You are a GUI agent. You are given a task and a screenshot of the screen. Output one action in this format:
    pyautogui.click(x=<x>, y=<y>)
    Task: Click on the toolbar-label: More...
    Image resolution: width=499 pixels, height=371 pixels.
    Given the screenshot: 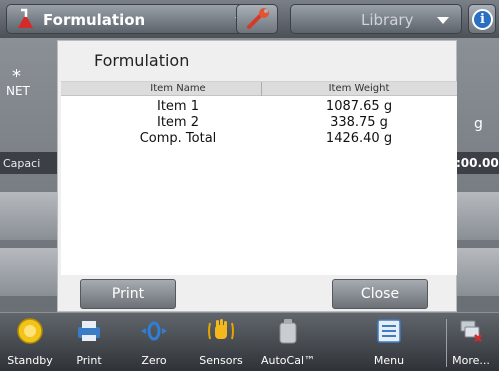 What is the action you would take?
    pyautogui.click(x=471, y=360)
    